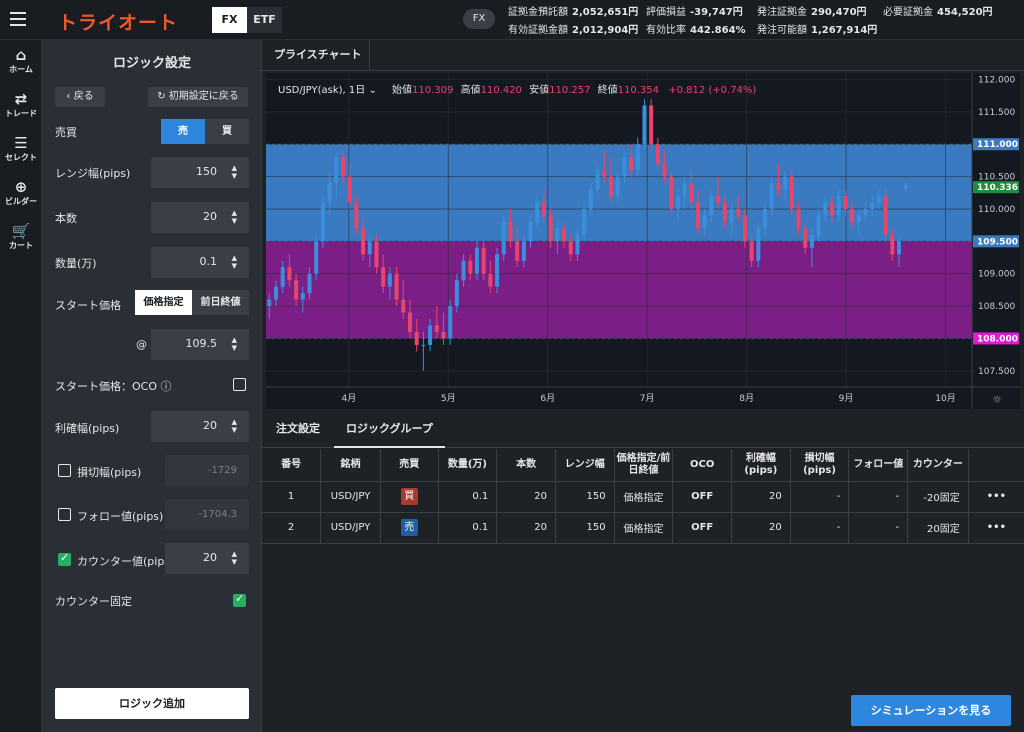  What do you see at coordinates (409, 465) in the screenshot?
I see `col-side: 売買` at bounding box center [409, 465].